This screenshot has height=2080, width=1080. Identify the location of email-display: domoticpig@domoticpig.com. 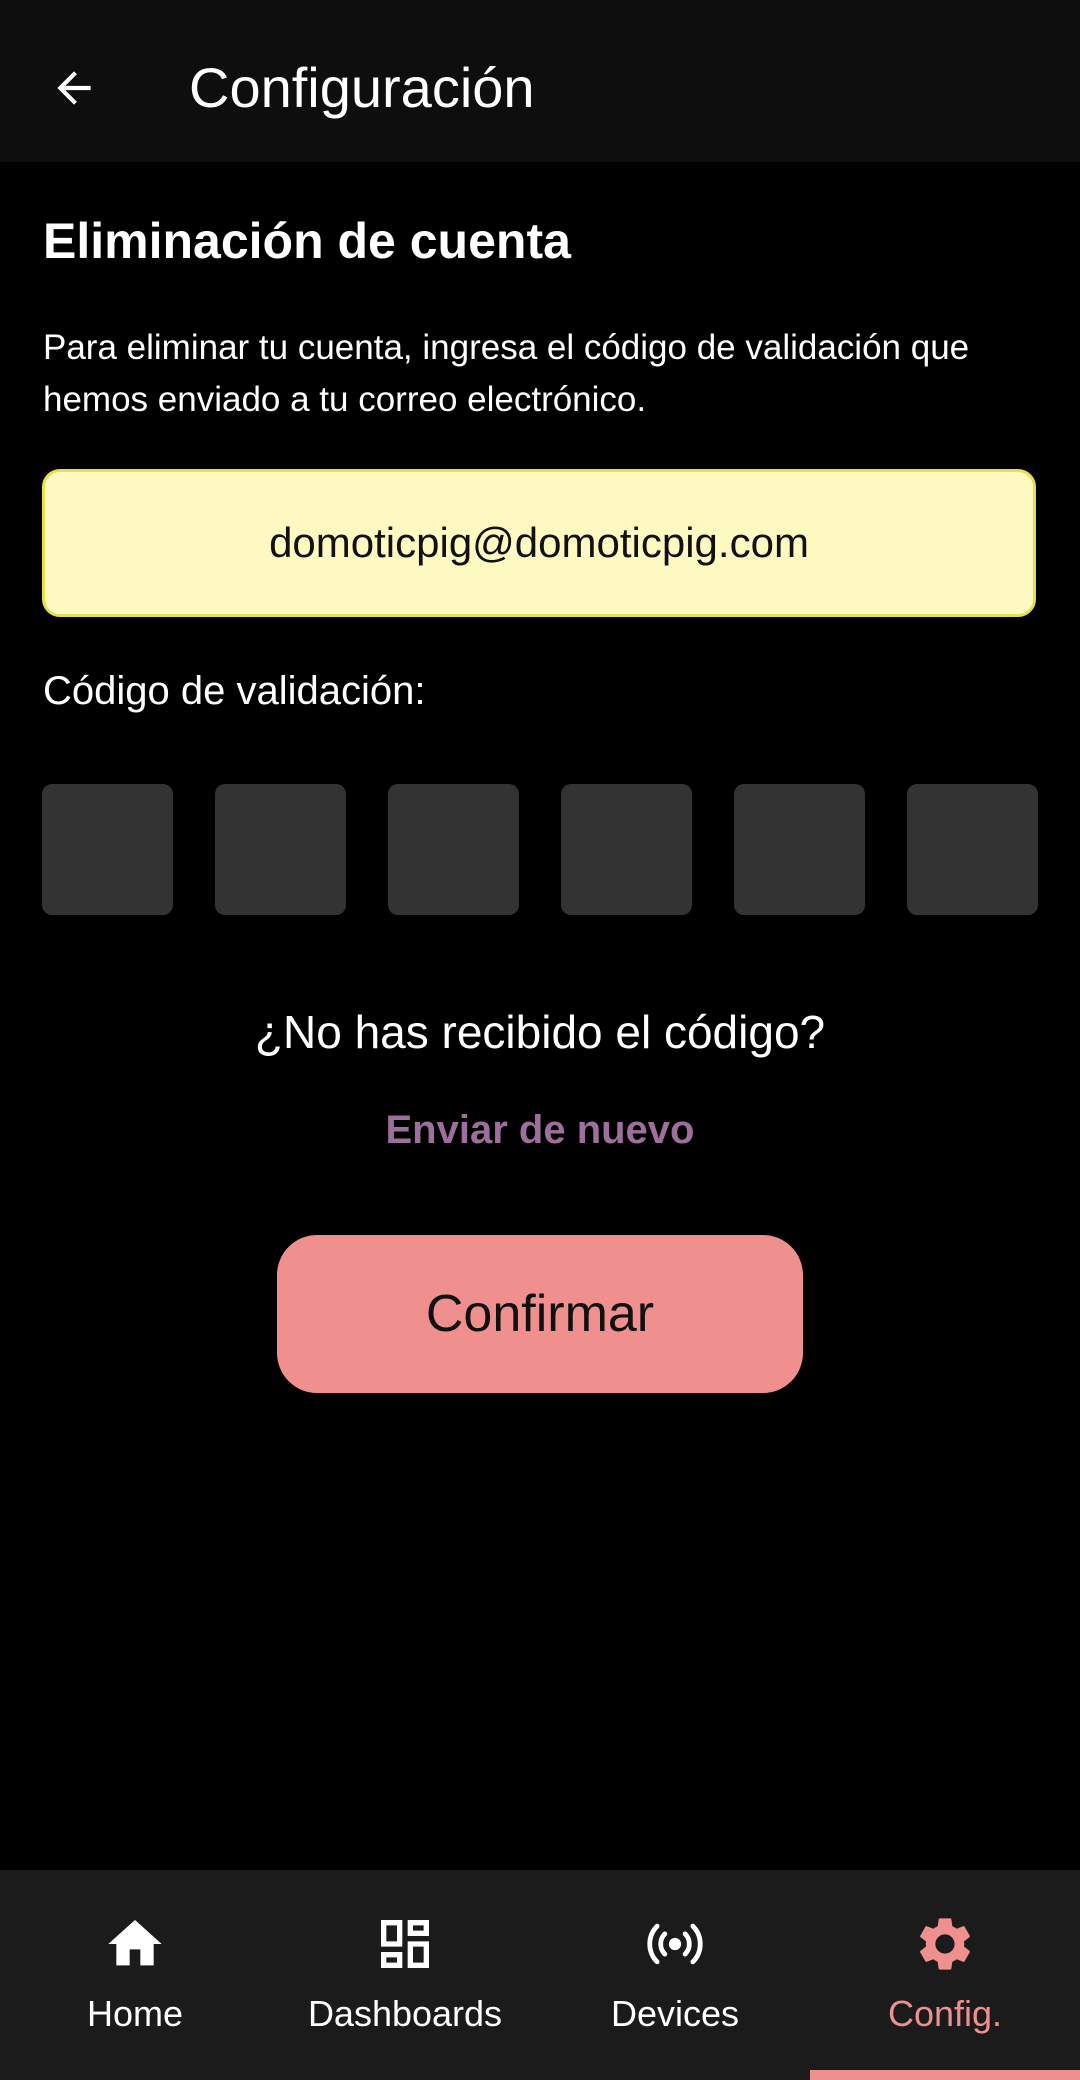
(539, 543).